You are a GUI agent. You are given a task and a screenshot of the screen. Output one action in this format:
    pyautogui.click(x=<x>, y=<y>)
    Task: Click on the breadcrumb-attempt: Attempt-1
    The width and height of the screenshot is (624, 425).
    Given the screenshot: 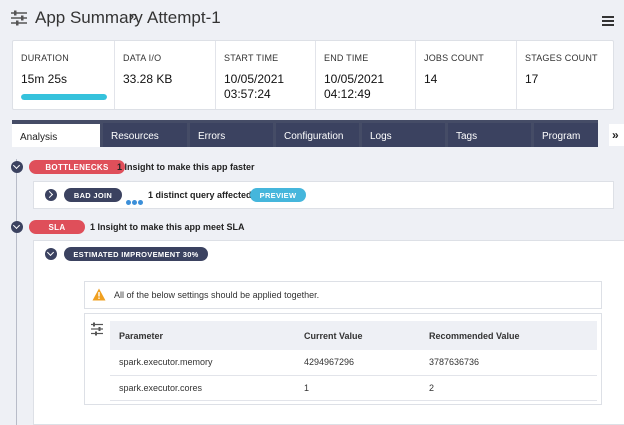 What is the action you would take?
    pyautogui.click(x=184, y=18)
    